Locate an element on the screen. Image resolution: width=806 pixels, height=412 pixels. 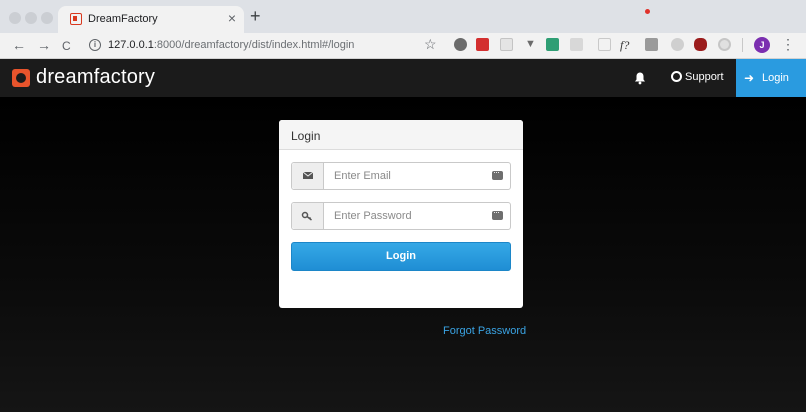
dreamfactory-favicon-icon is located at coordinates (76, 19).